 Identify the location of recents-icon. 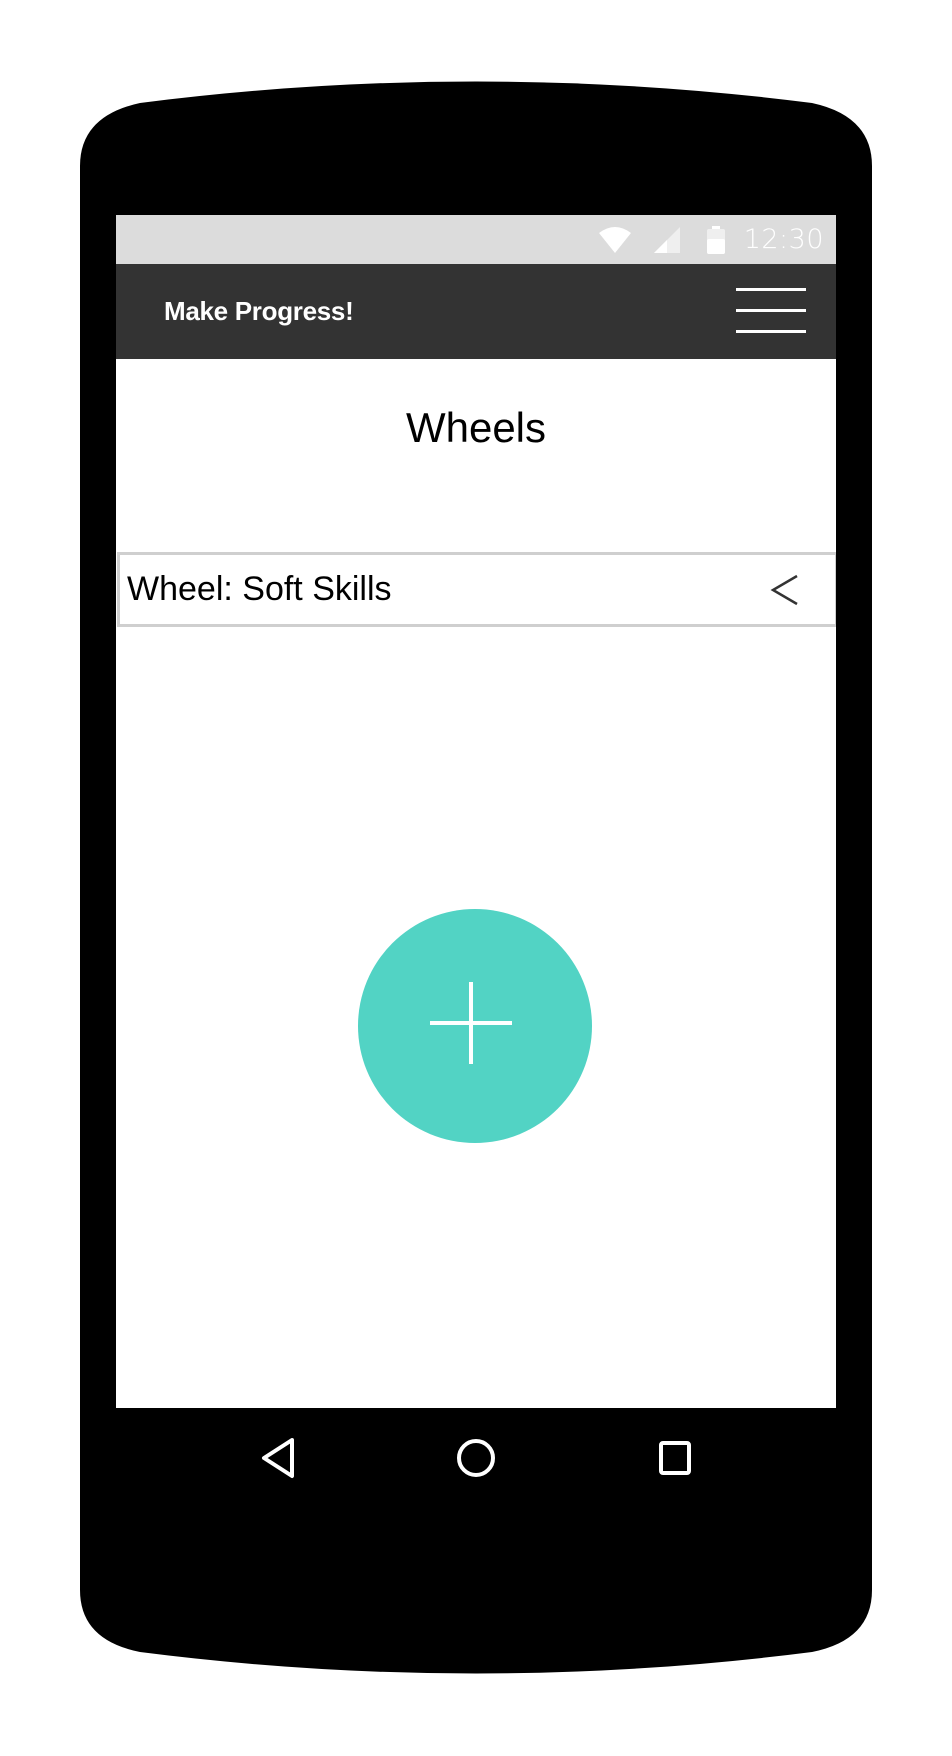
(676, 1458).